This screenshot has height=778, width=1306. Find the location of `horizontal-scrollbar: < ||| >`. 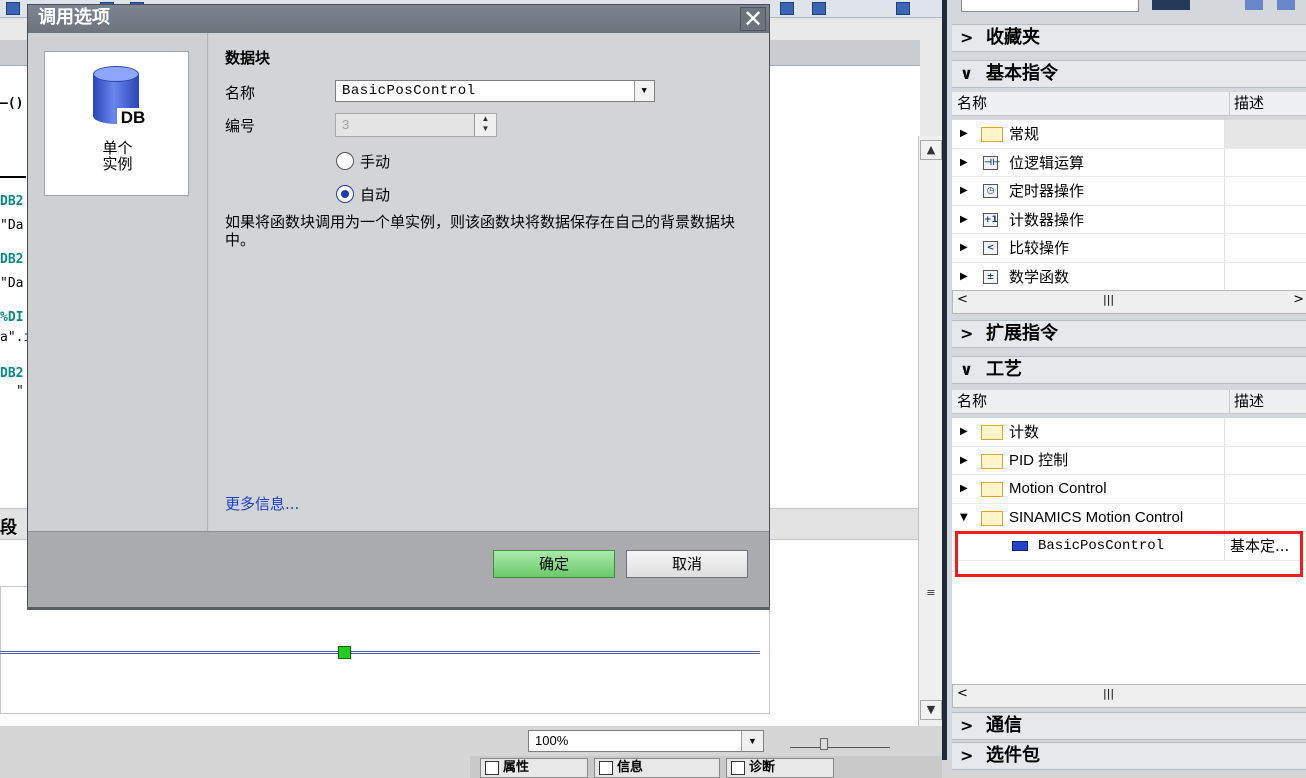

horizontal-scrollbar: < ||| > is located at coordinates (1129, 302).